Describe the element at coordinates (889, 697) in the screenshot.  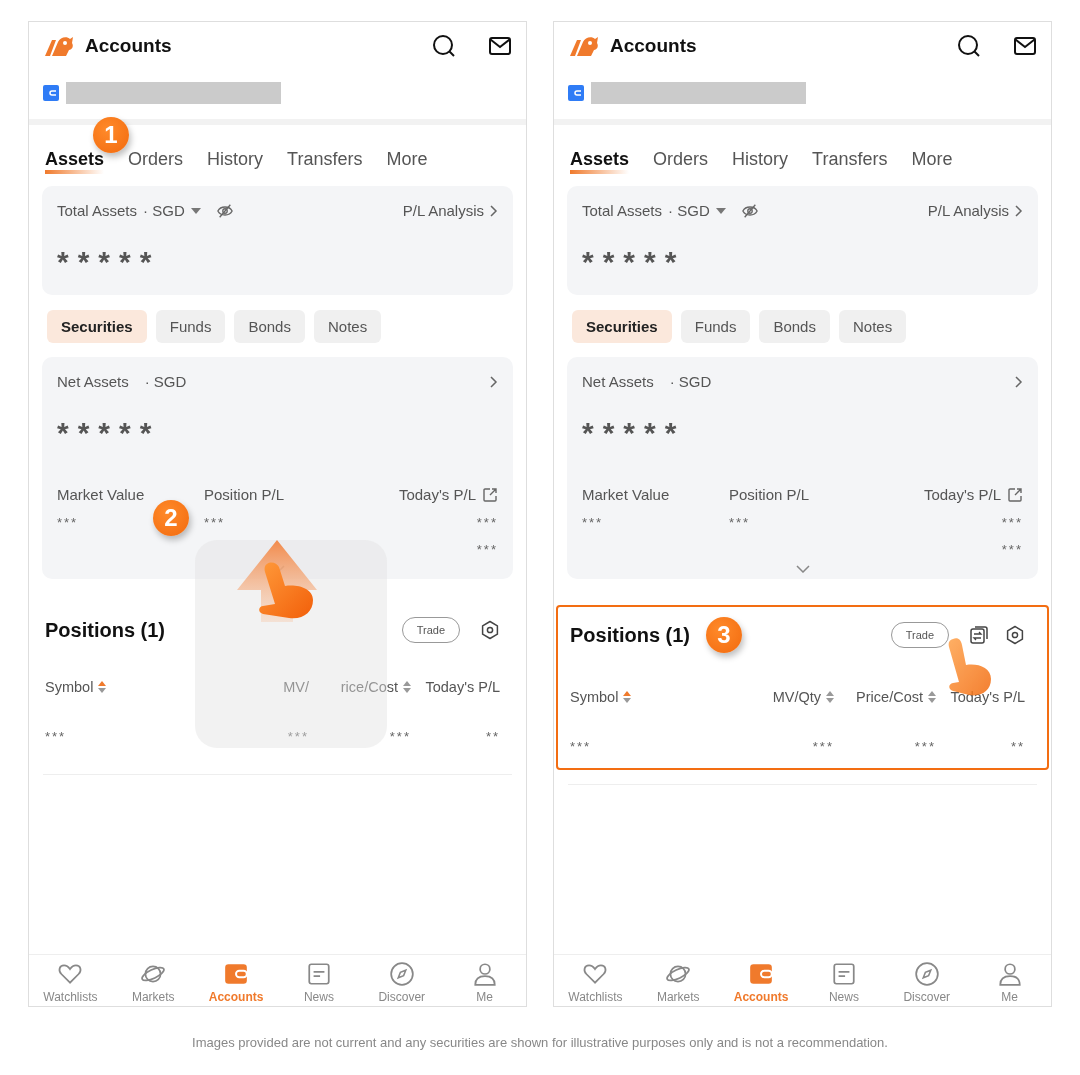
I see `column-header: Price/Cost` at that location.